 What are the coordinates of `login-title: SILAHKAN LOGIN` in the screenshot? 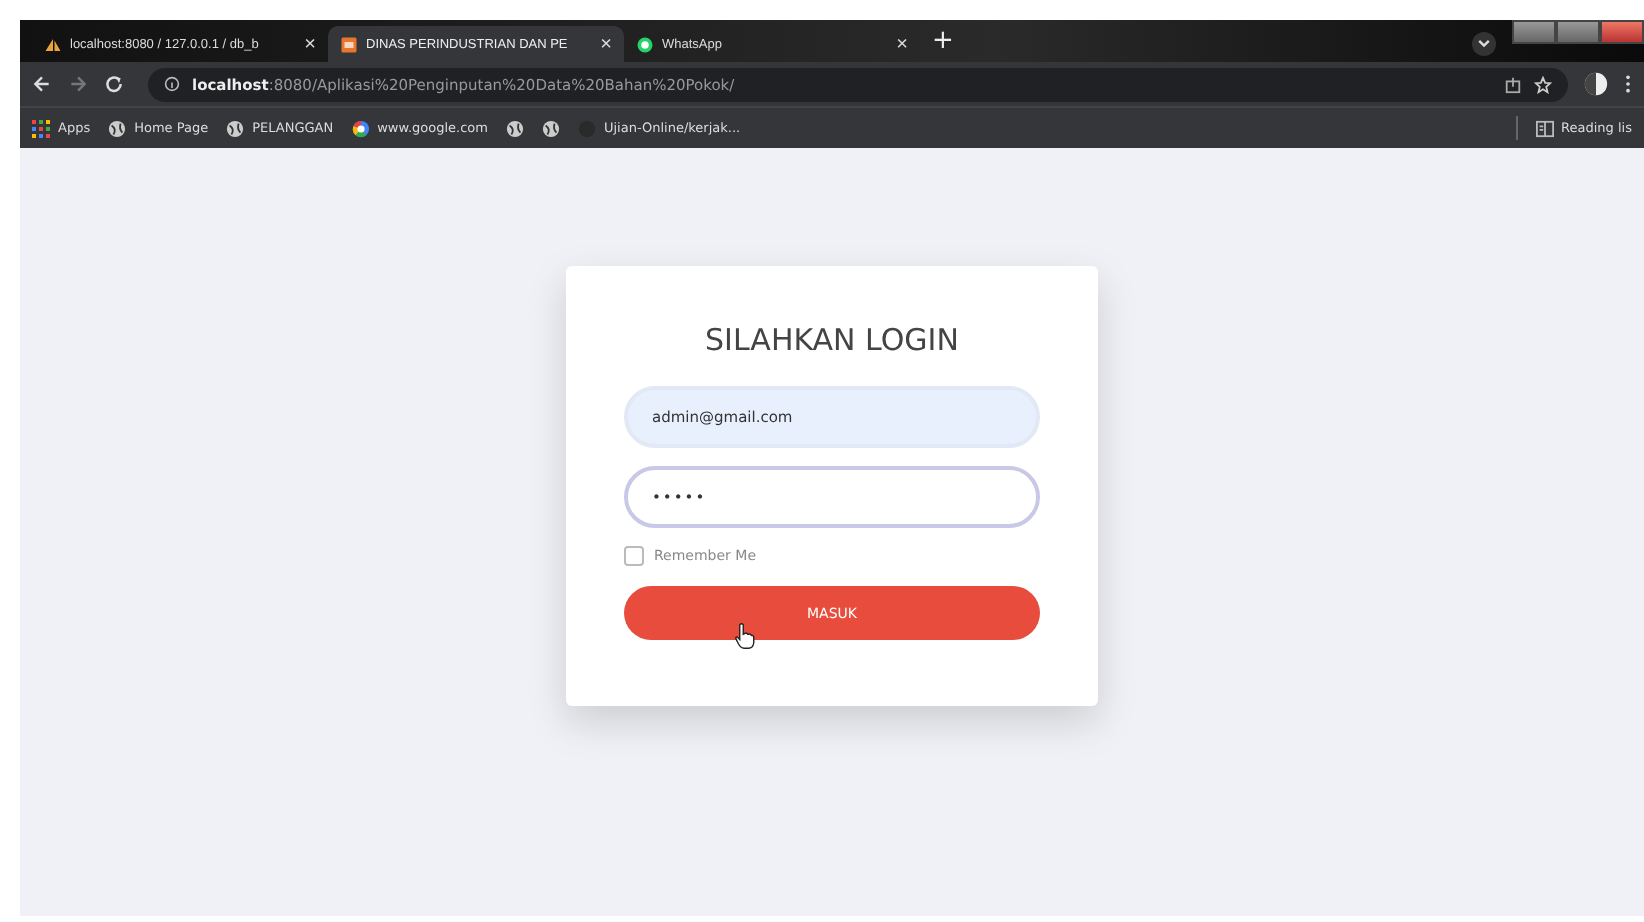 It's located at (832, 340).